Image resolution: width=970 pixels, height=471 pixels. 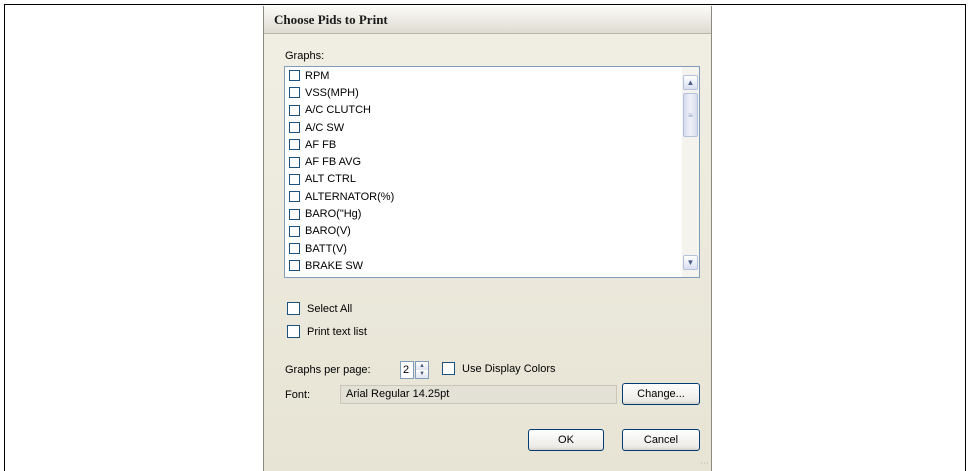 I want to click on list-item: RPM, so click(x=483, y=75).